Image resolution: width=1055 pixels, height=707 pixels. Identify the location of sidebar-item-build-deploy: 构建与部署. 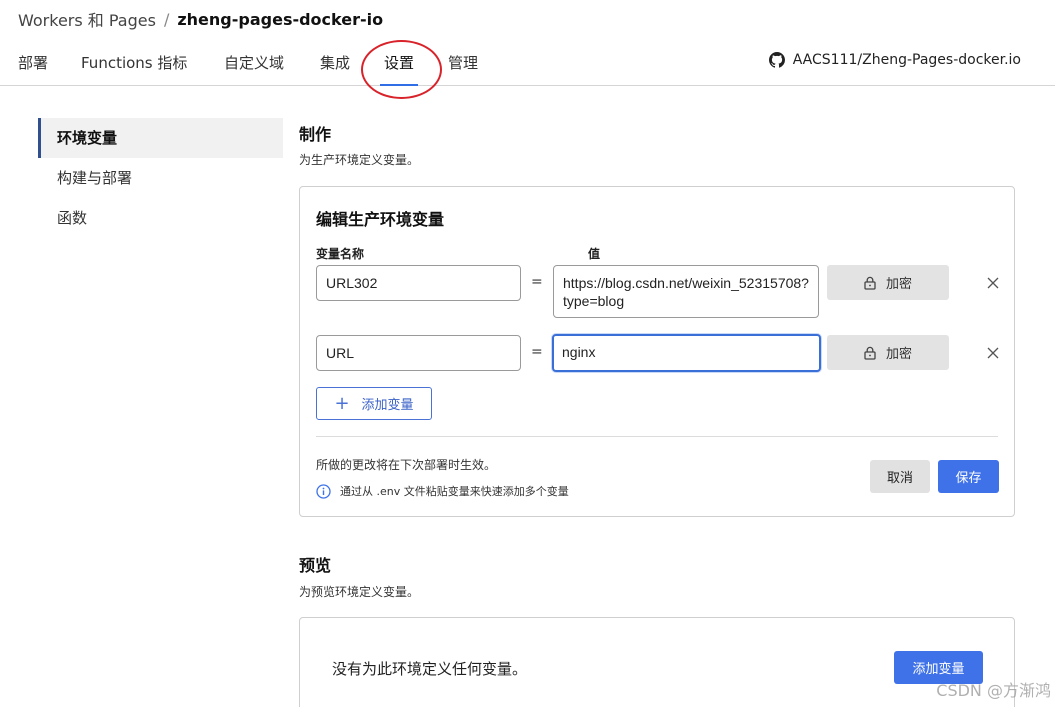
(160, 178).